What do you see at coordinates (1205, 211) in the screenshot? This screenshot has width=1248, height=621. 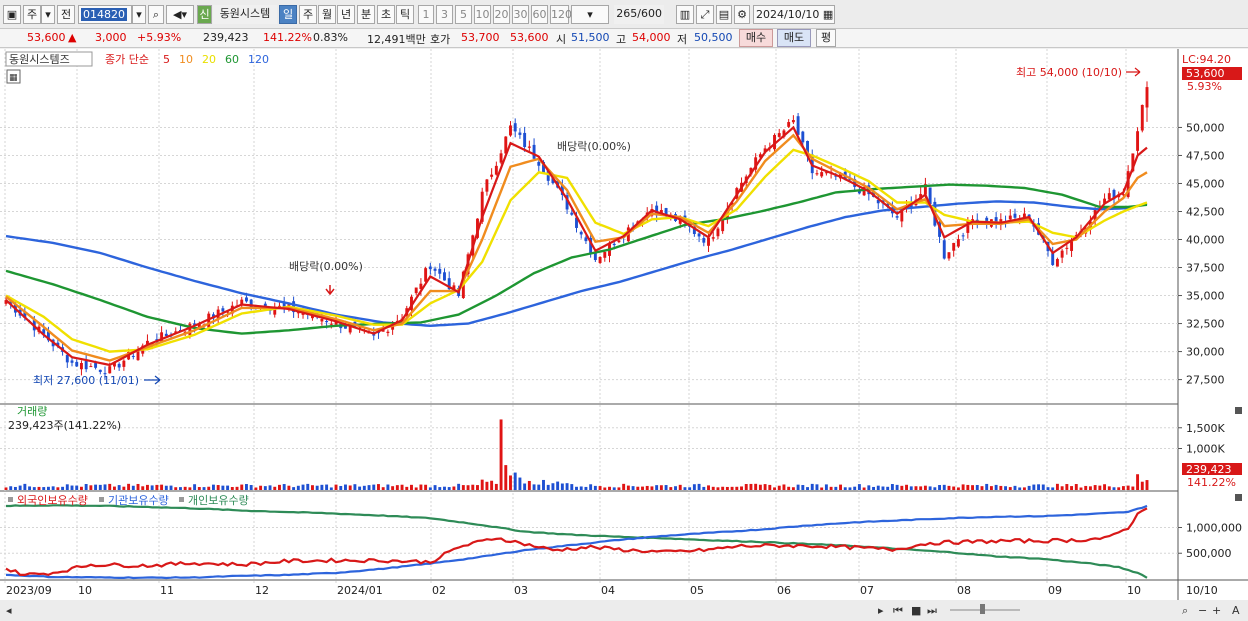 I see `price-tick-label: 42,500` at bounding box center [1205, 211].